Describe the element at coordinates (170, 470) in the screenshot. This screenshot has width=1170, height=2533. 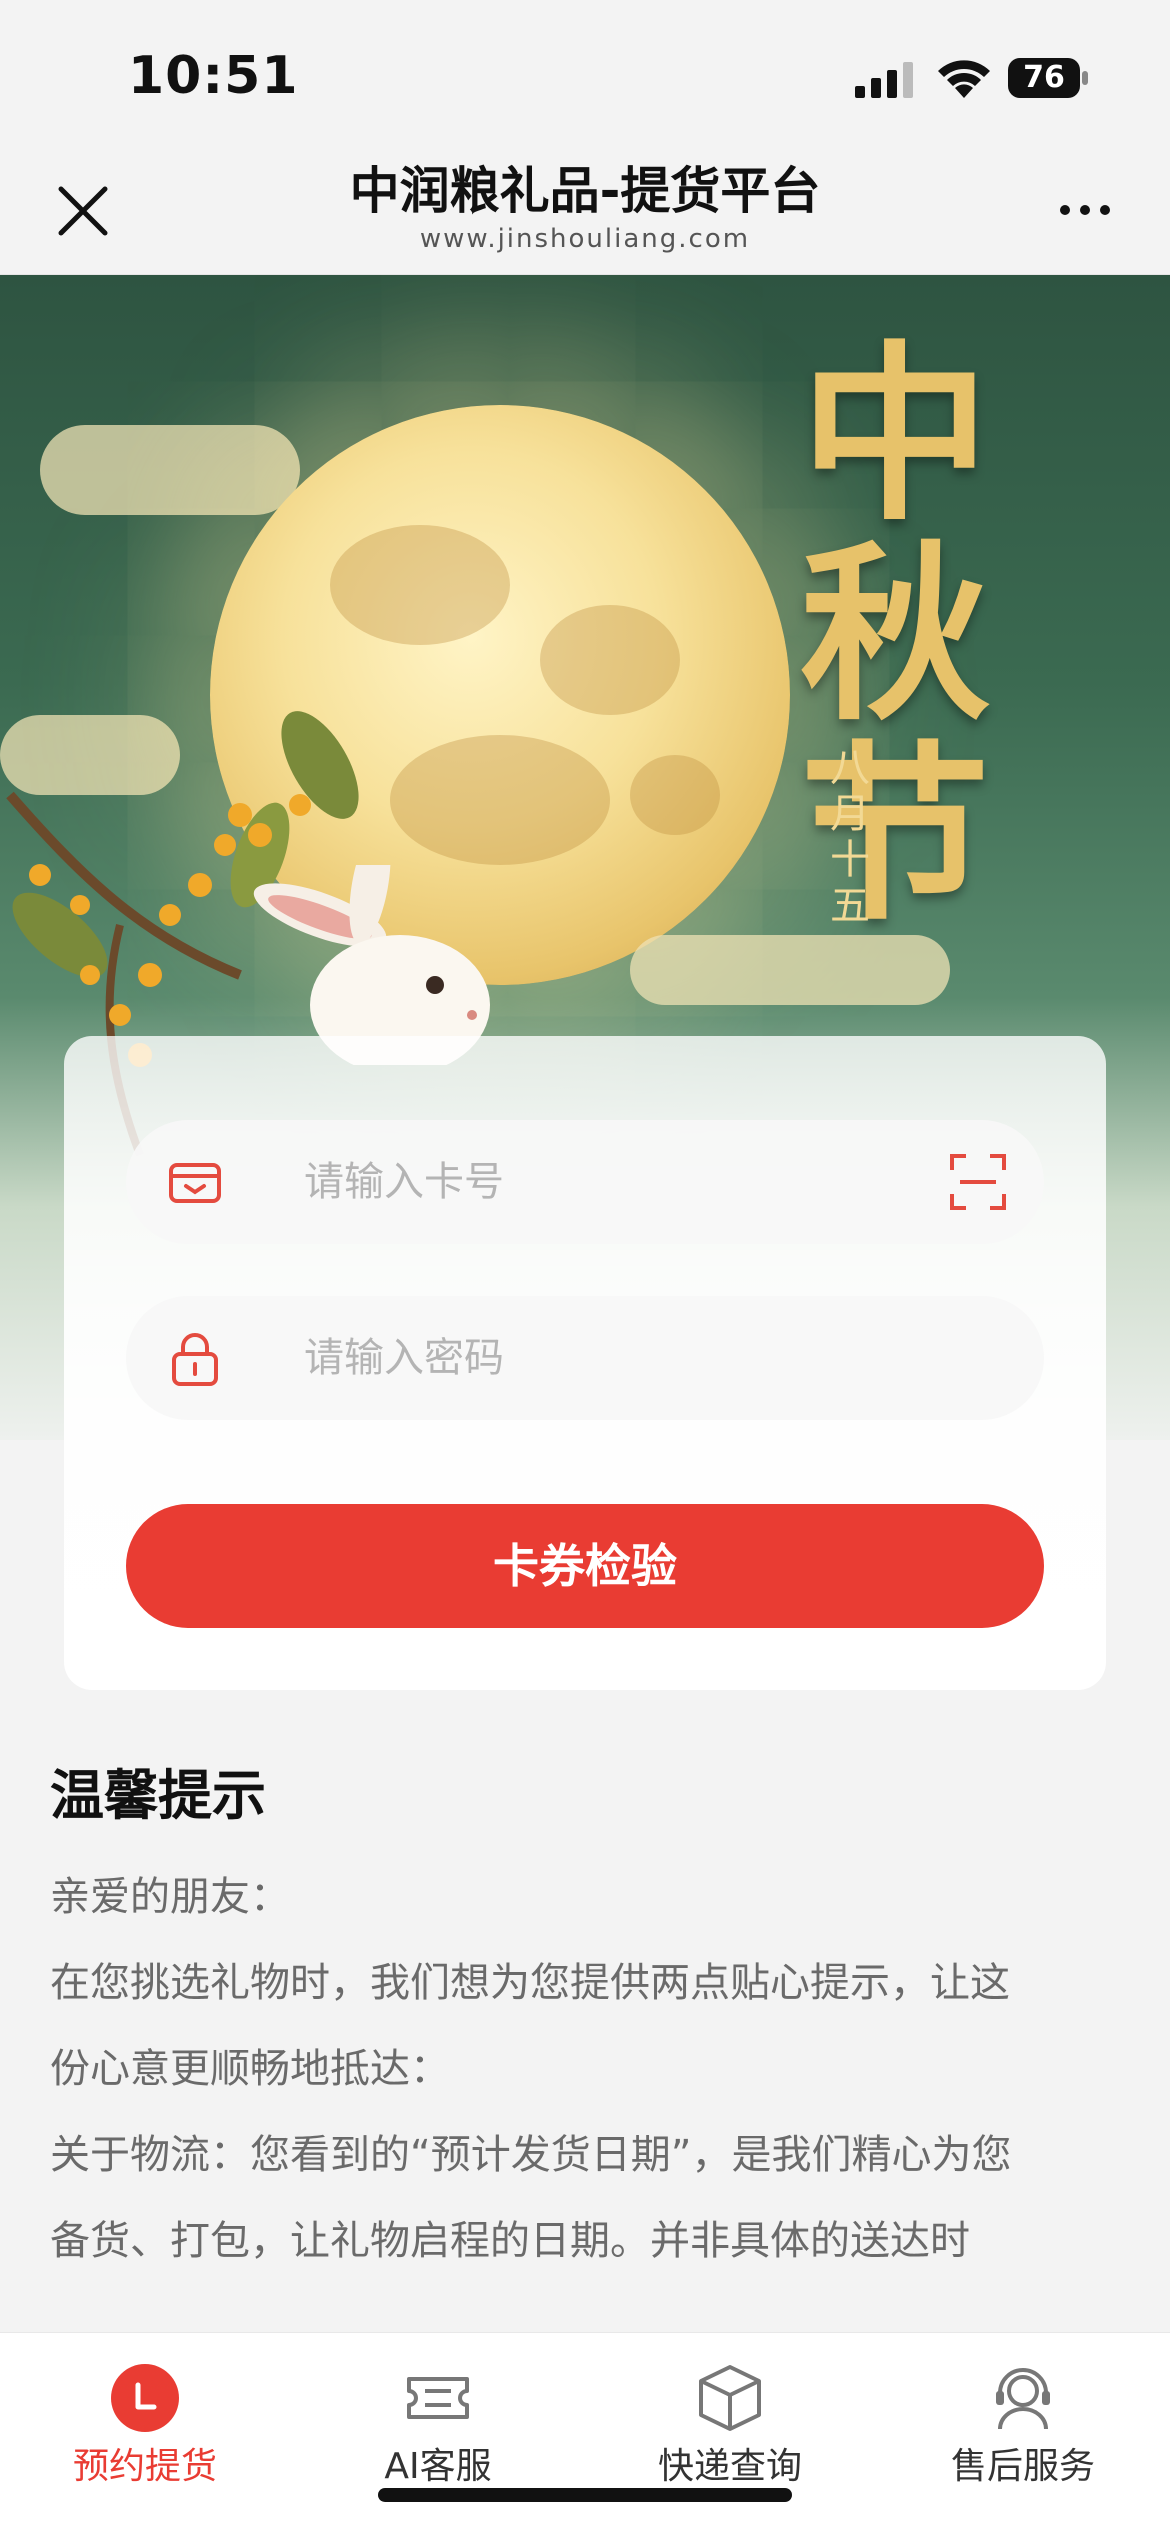
I see `cloud-decoration` at that location.